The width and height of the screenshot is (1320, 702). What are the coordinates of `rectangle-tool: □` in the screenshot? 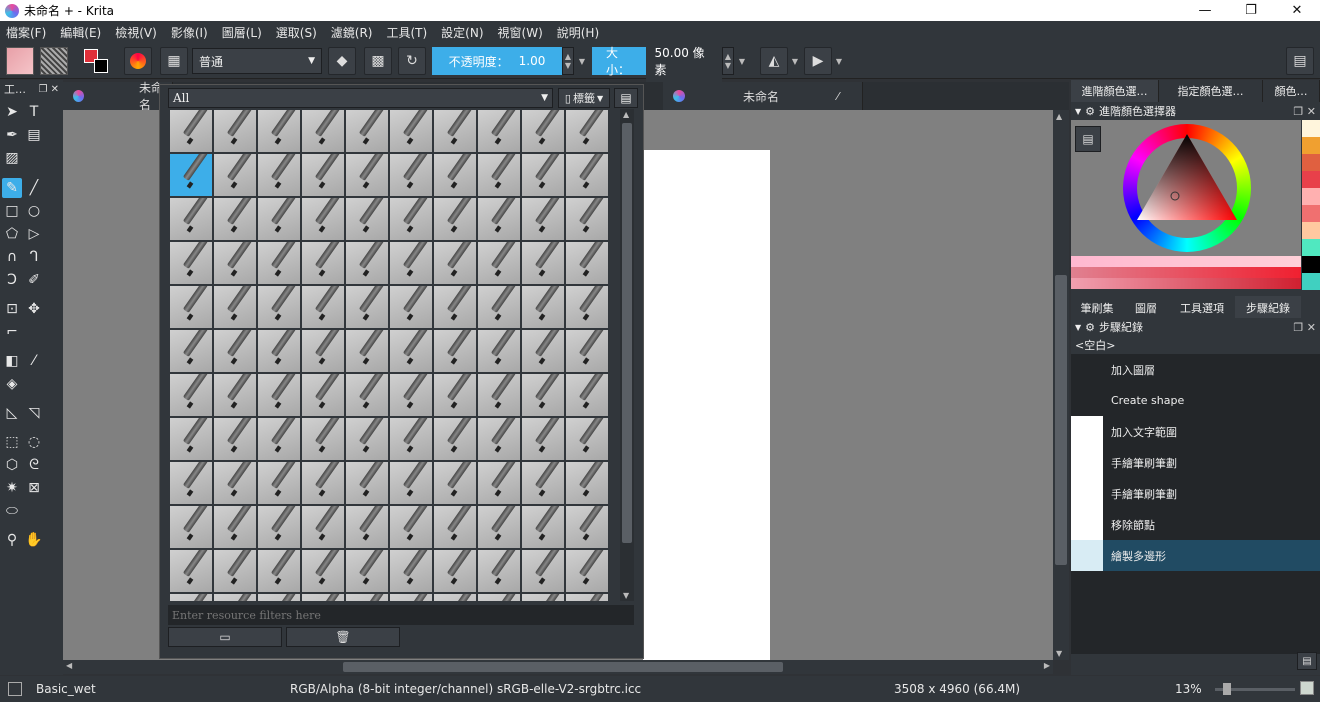 It's located at (12, 211).